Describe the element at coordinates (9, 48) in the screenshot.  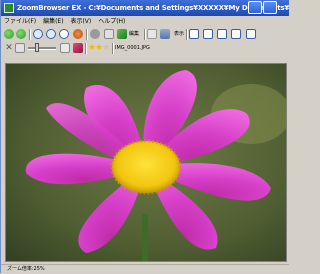
I see `close-icon: ✕` at that location.